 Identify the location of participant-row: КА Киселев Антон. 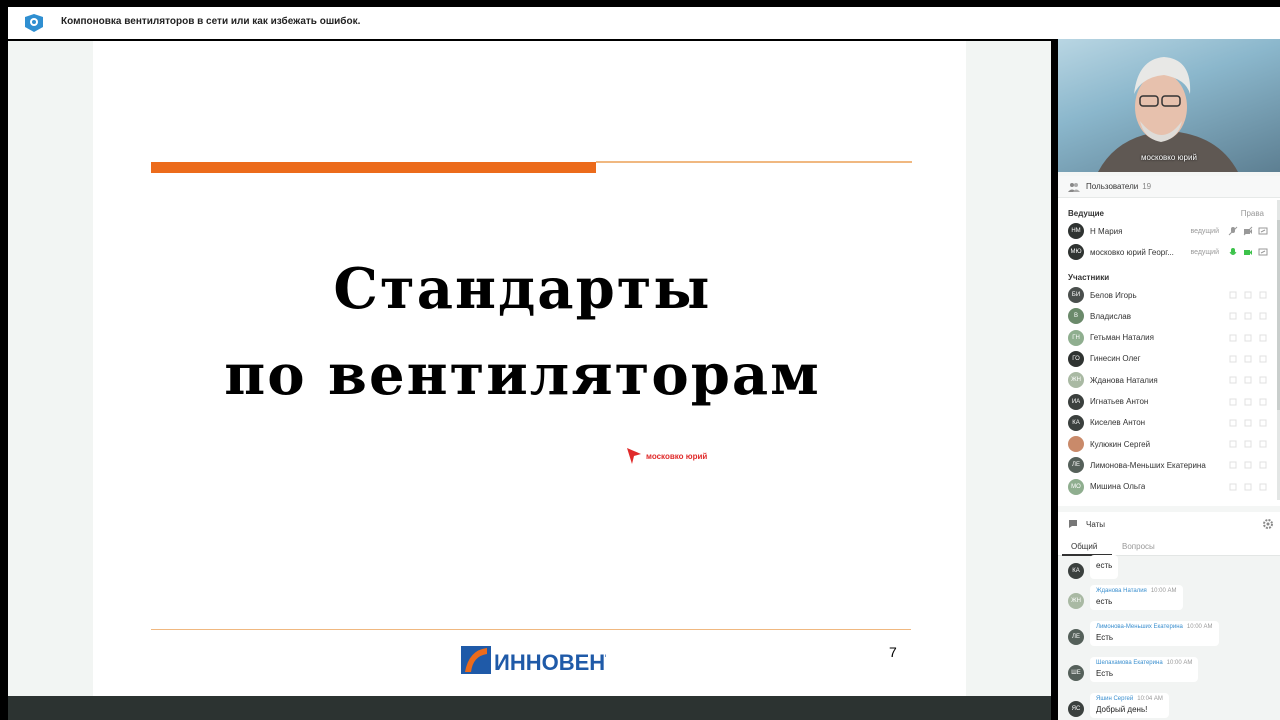
(1168, 423).